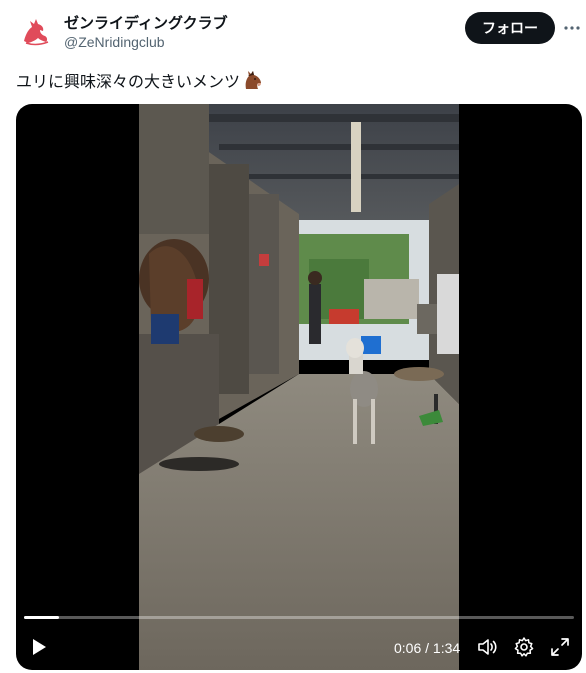  Describe the element at coordinates (299, 617) in the screenshot. I see `progress-bar` at that location.